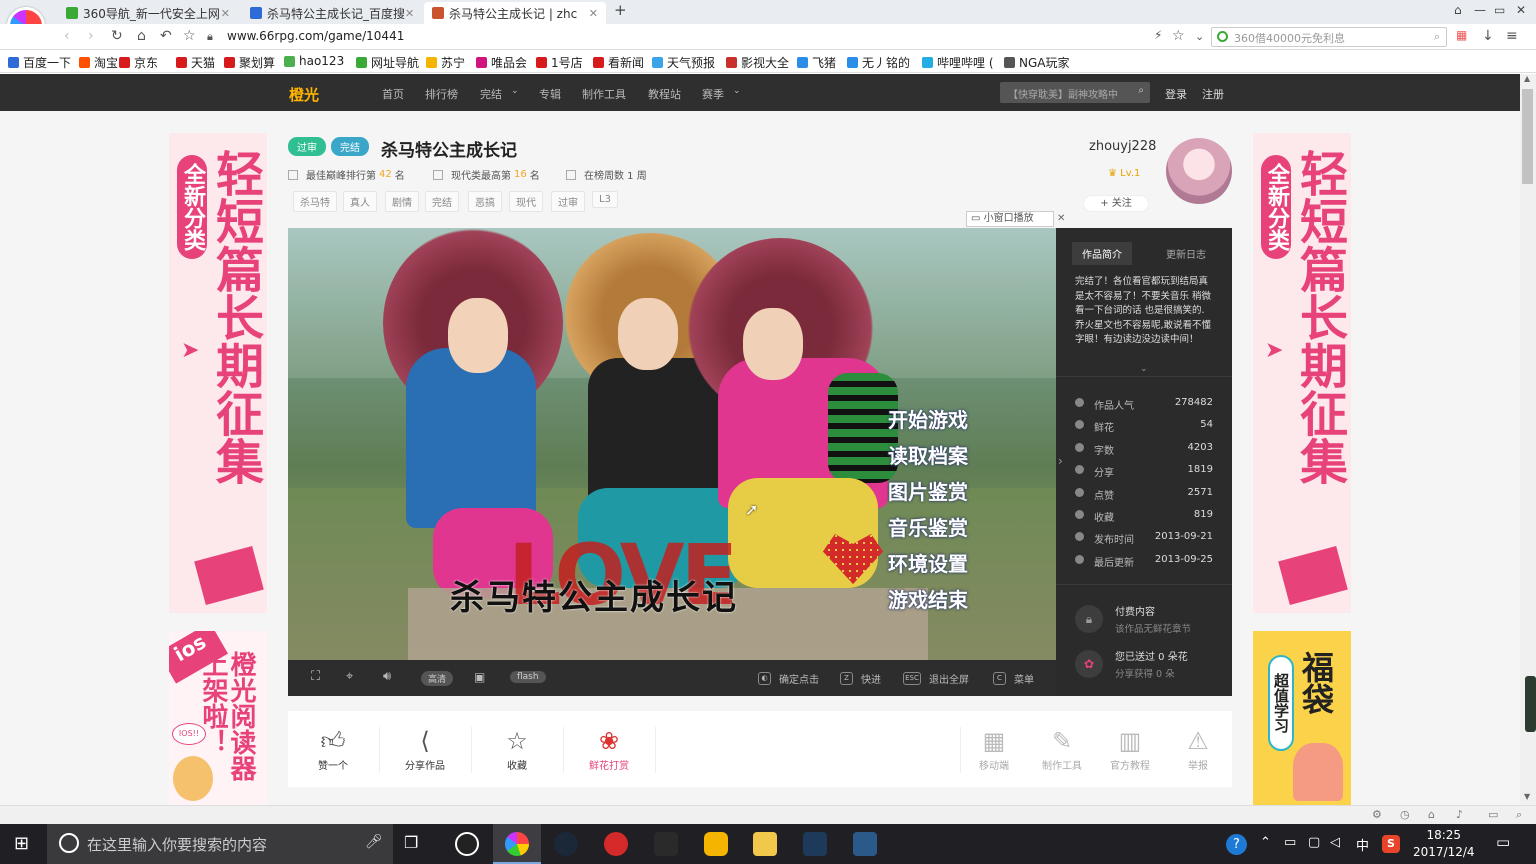 Image resolution: width=1536 pixels, height=864 pixels. What do you see at coordinates (683, 62) in the screenshot?
I see `bookmark-item: 天气预报` at bounding box center [683, 62].